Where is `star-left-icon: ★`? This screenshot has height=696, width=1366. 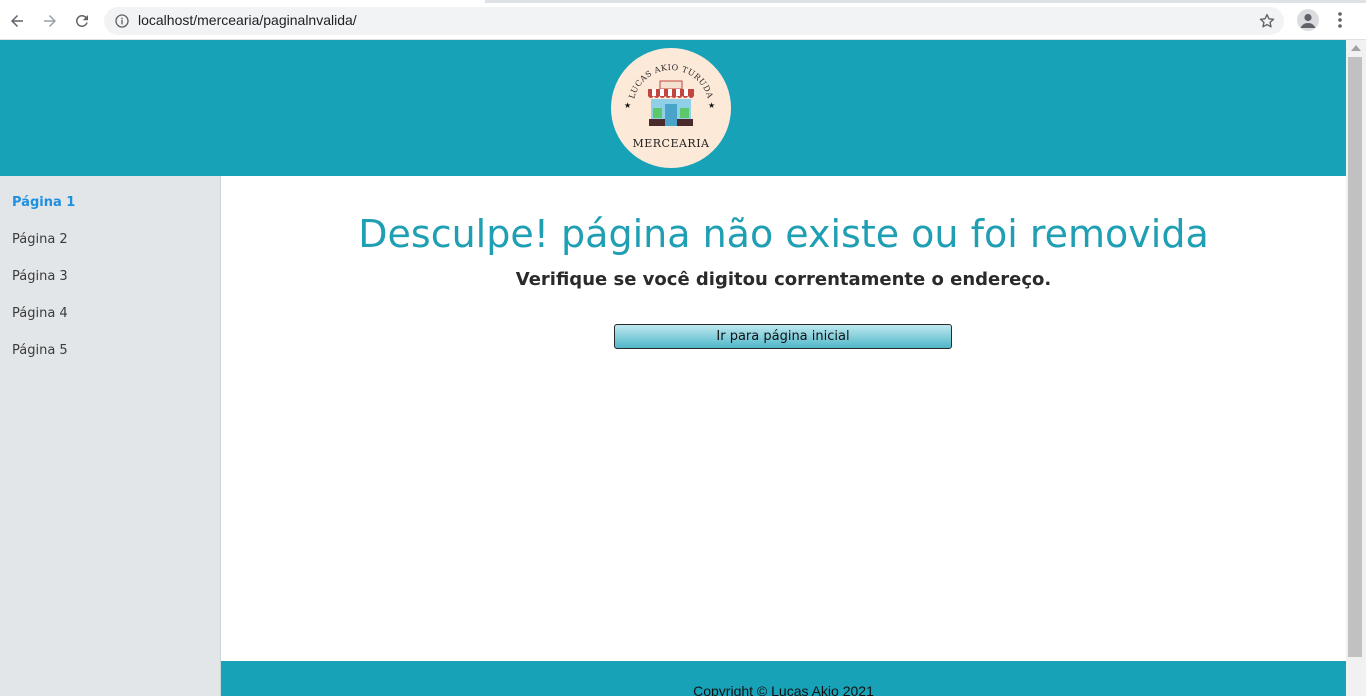 star-left-icon: ★ is located at coordinates (627, 105).